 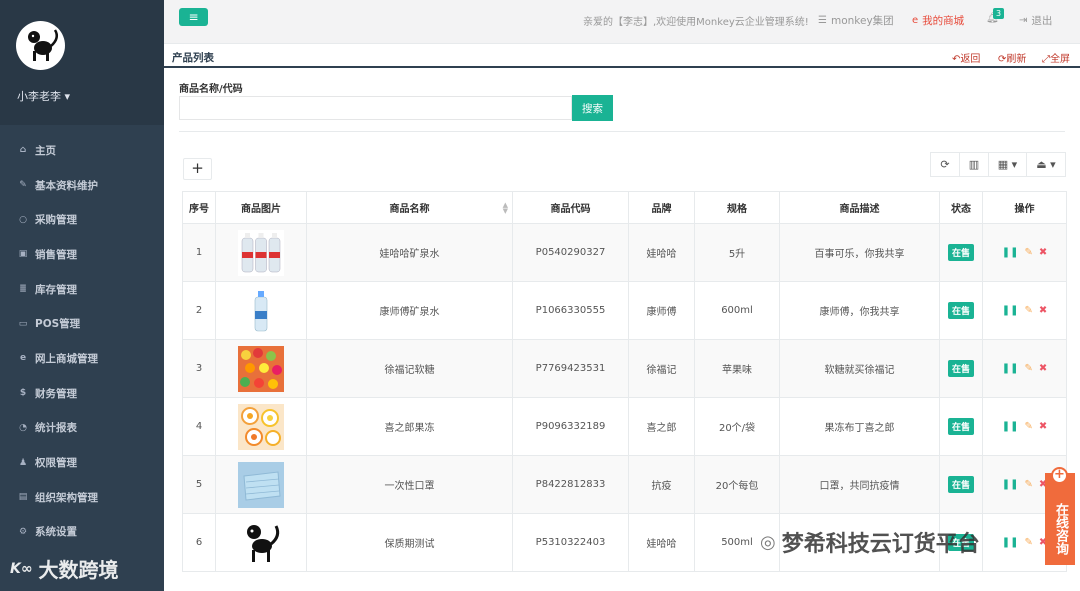 I want to click on refresh-button: ⟳刷新, so click(x=1012, y=57).